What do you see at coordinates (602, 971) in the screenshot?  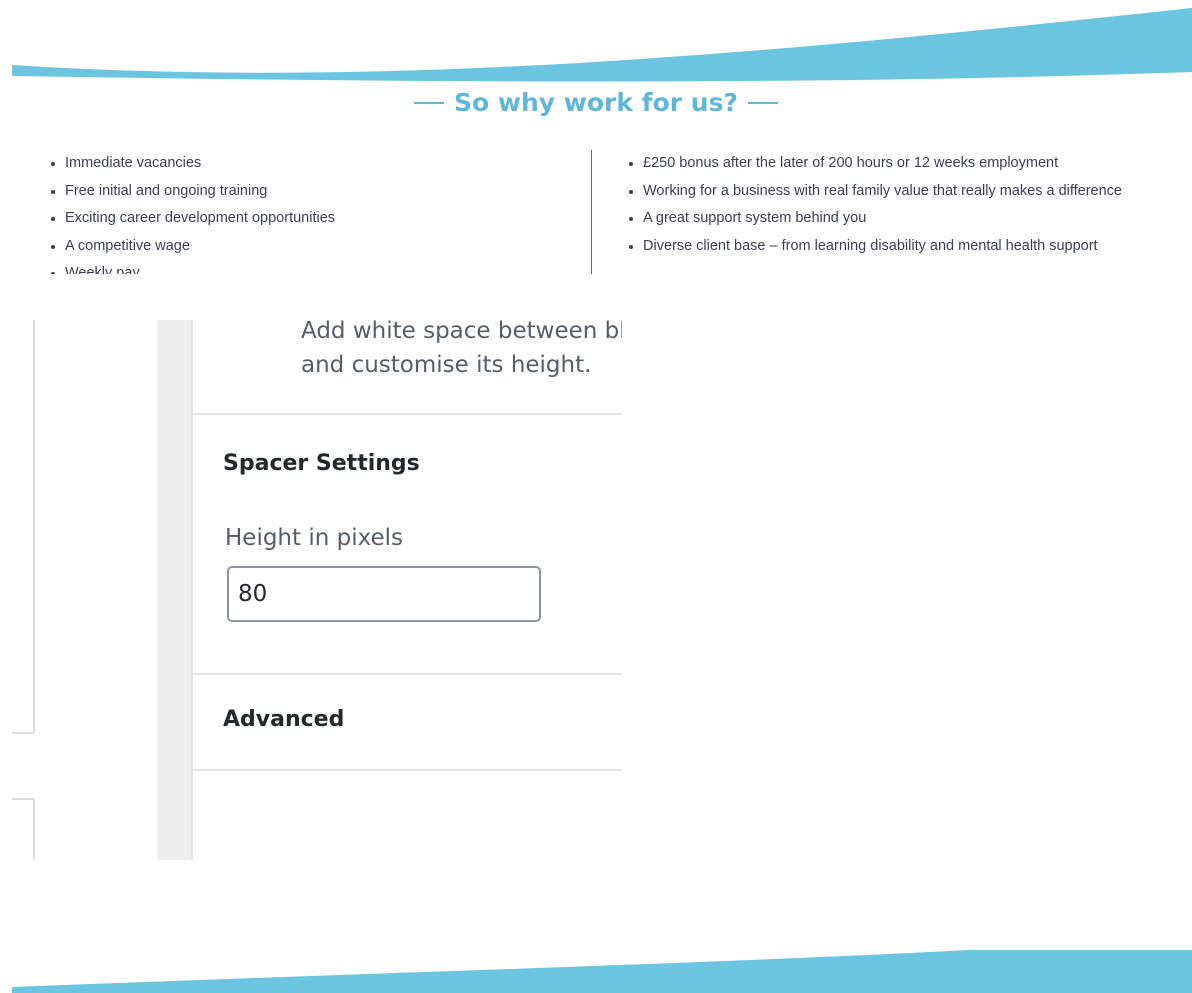 I see `bottom-wave-decoration` at bounding box center [602, 971].